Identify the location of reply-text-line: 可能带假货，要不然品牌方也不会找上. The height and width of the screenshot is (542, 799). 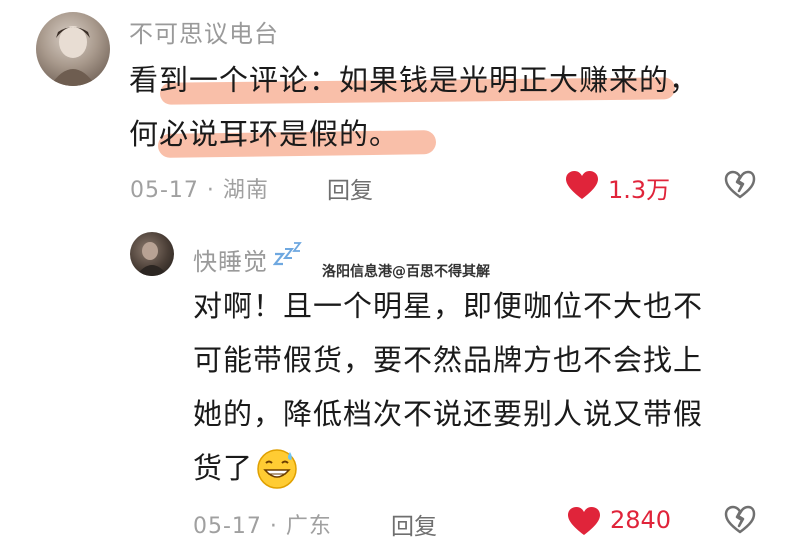
(448, 360).